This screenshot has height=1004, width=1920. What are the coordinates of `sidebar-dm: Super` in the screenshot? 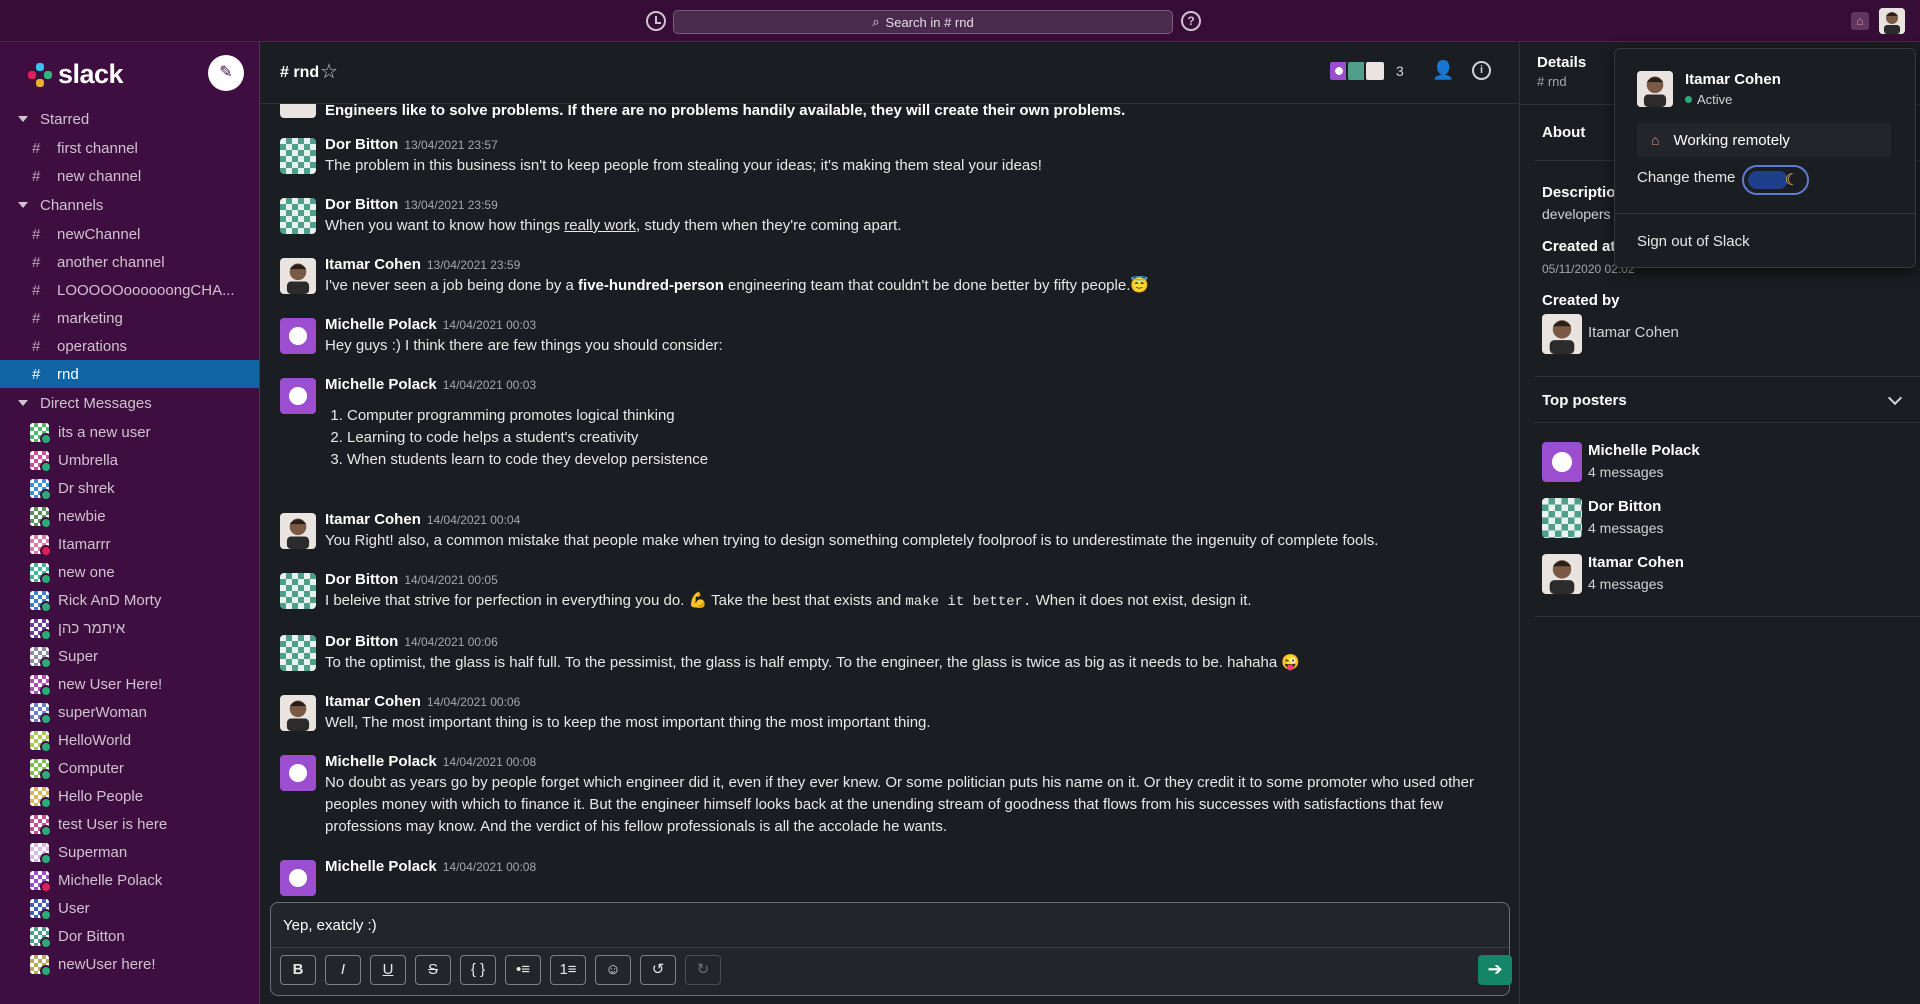 It's located at (129, 656).